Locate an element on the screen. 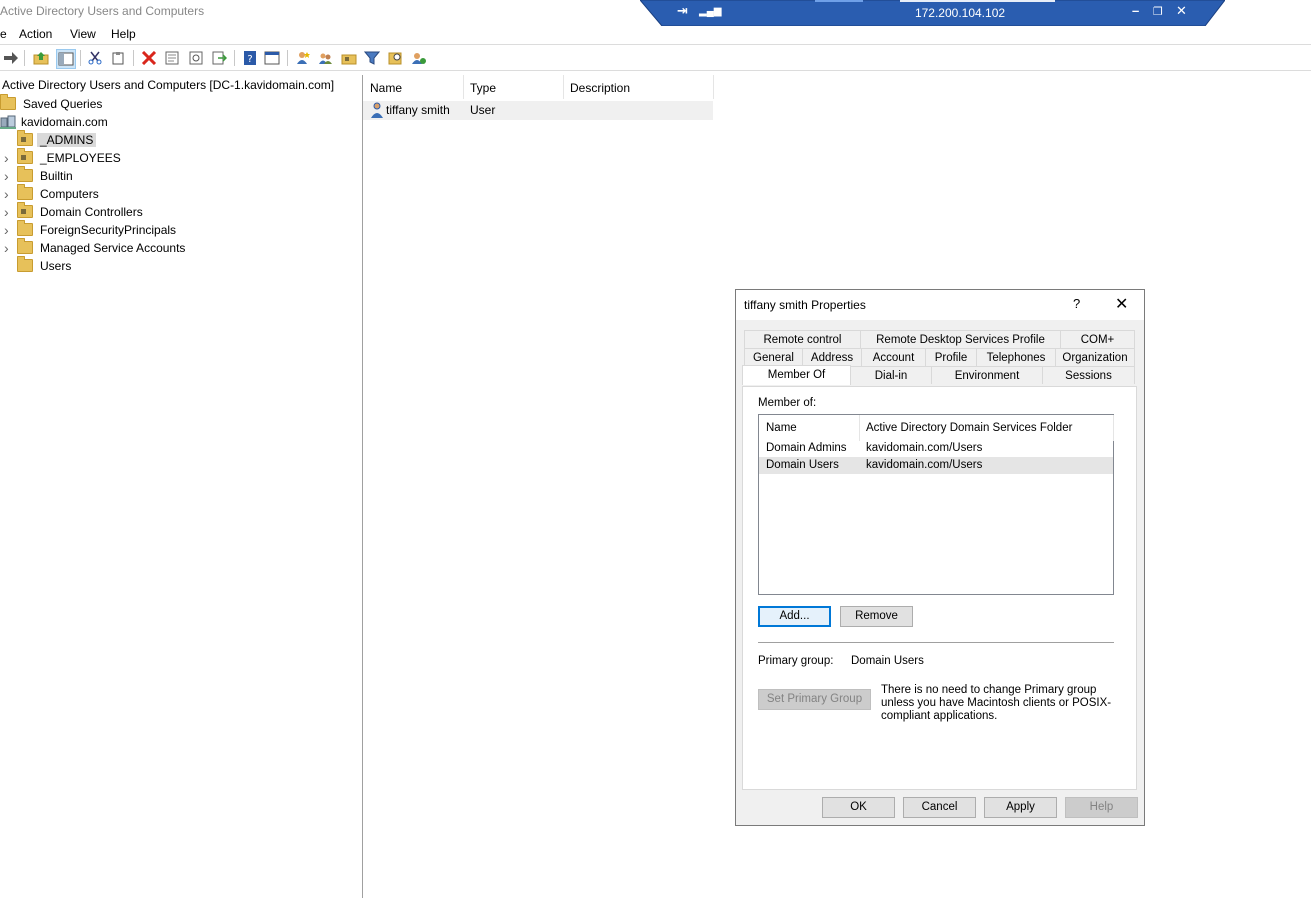 The image size is (1311, 898). find-icon is located at coordinates (396, 58).